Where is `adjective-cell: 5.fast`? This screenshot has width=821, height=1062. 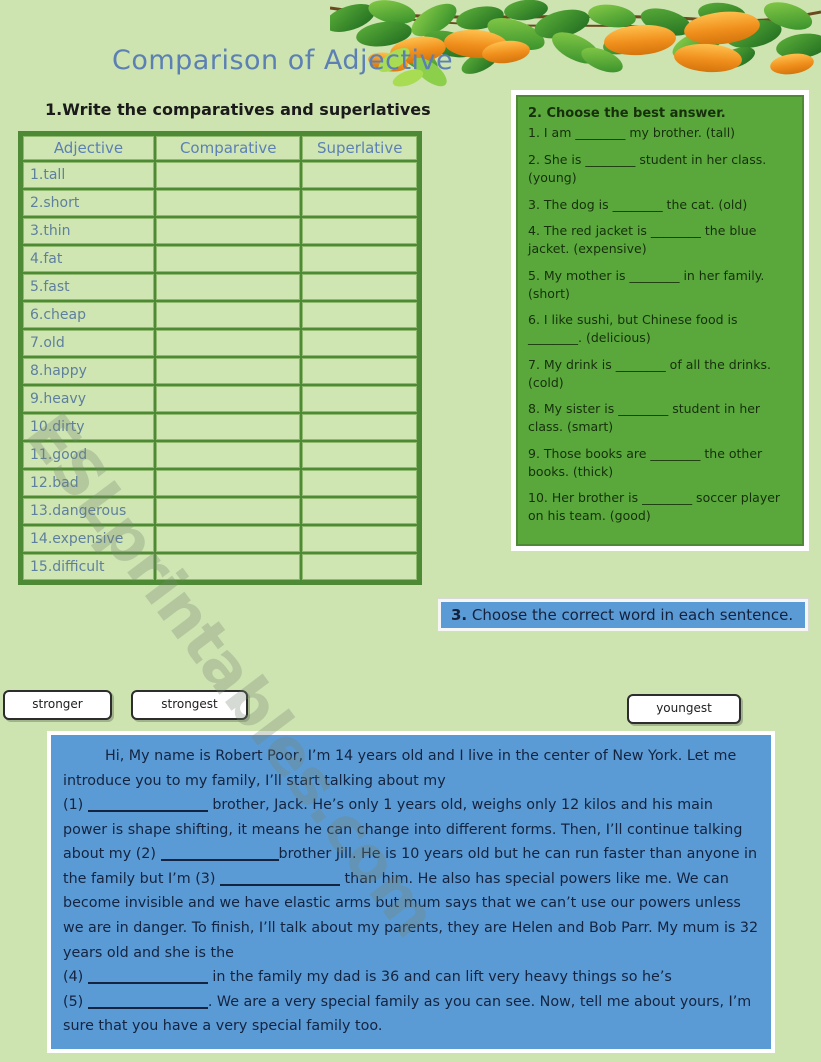
adjective-cell: 5.fast is located at coordinates (88, 287).